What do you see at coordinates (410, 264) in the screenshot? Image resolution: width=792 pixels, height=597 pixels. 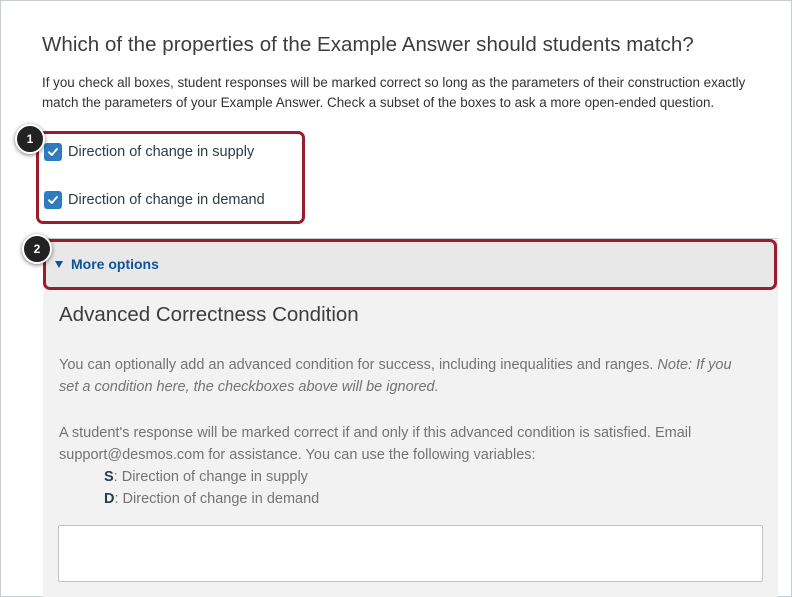 I see `more-options-toggle: More options` at bounding box center [410, 264].